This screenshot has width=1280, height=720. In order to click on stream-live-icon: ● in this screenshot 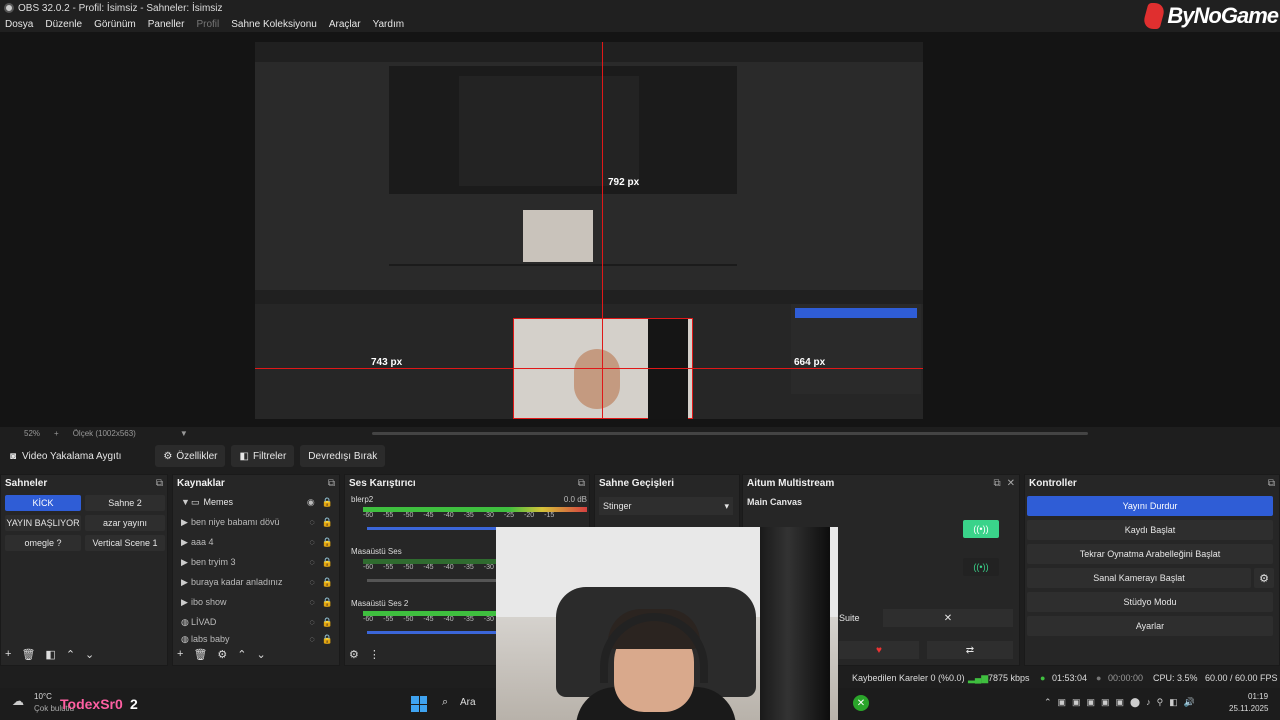, I will do `click(1043, 678)`.